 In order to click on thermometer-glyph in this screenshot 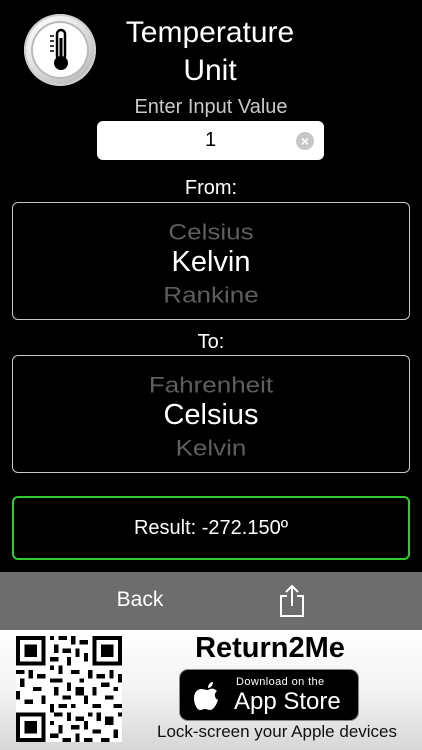, I will do `click(59, 49)`.